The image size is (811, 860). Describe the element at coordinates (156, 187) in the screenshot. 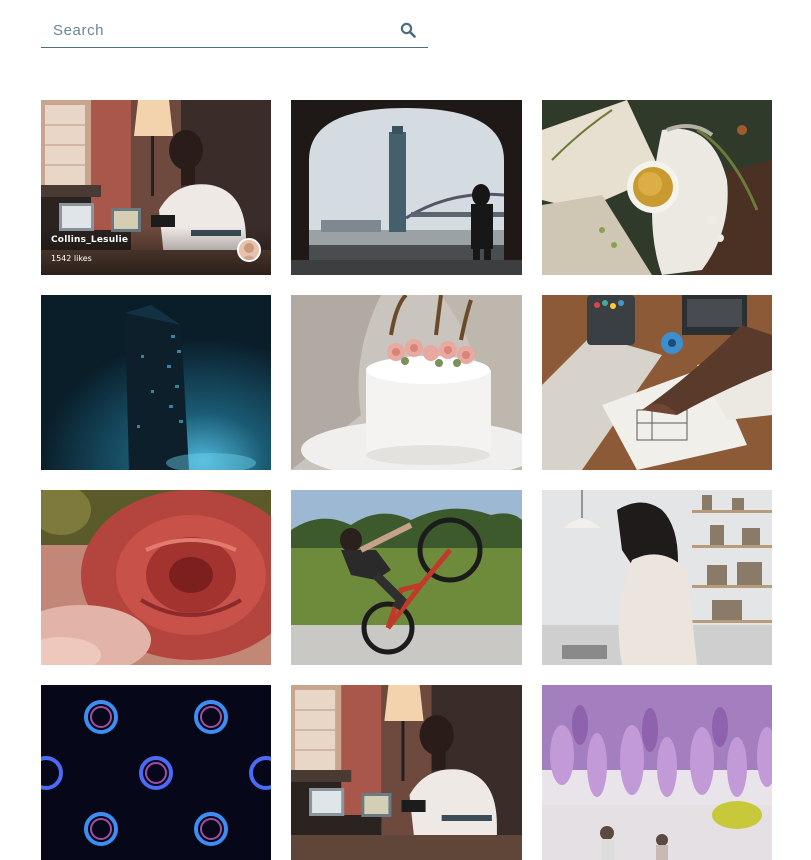

I see `photo-card: Collins_Lesulie 1542 likes` at that location.